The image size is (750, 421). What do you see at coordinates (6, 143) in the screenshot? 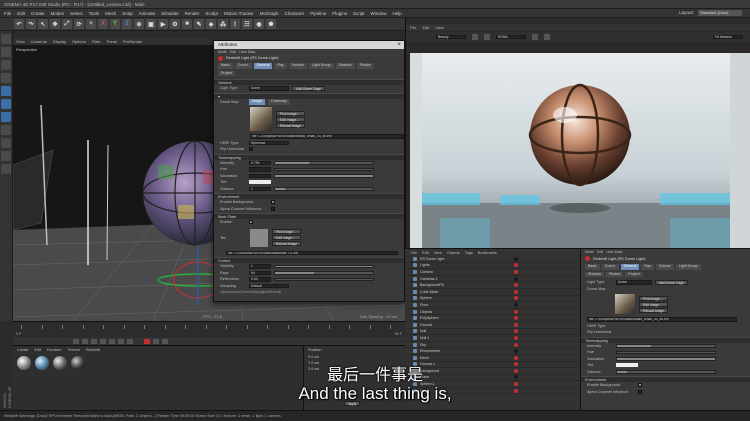
I see `tweak-mode-icon` at bounding box center [6, 143].